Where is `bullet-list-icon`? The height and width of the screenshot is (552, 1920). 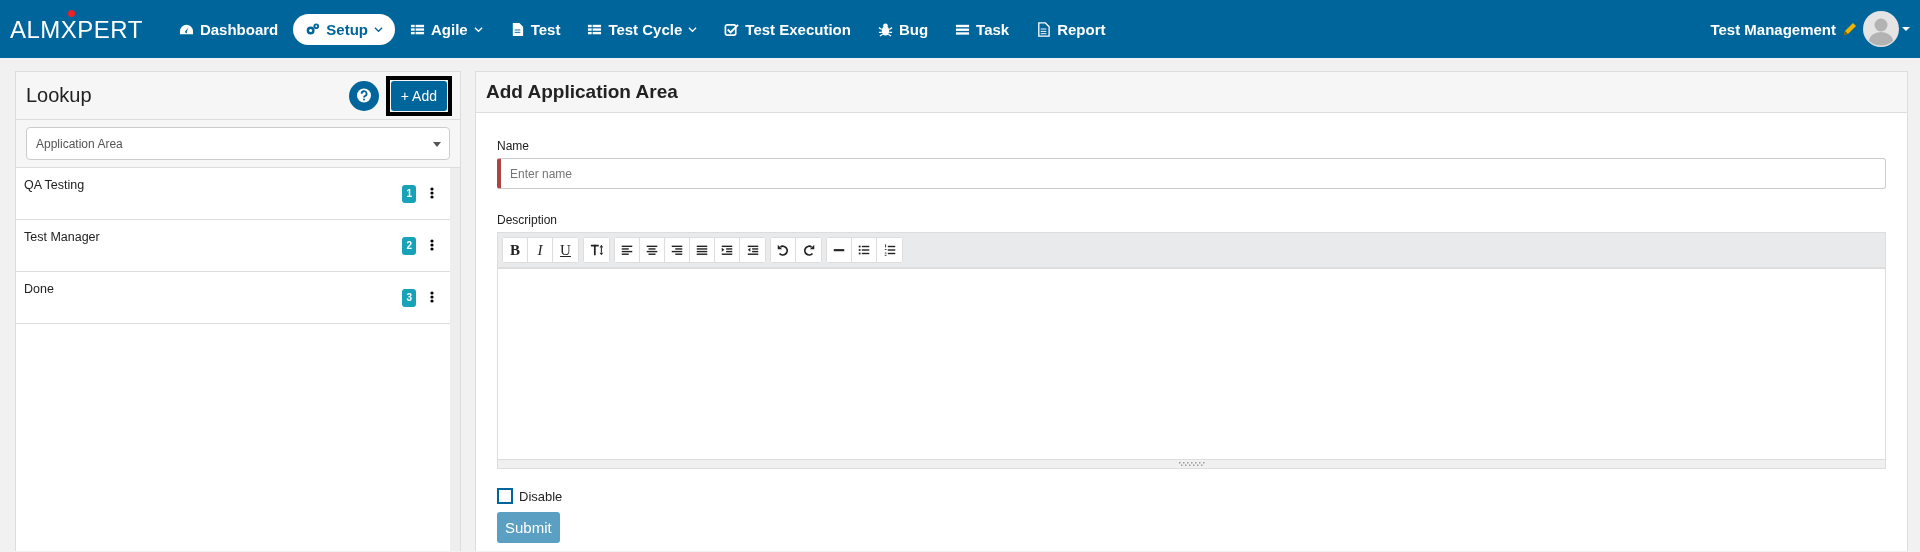
bullet-list-icon is located at coordinates (864, 250).